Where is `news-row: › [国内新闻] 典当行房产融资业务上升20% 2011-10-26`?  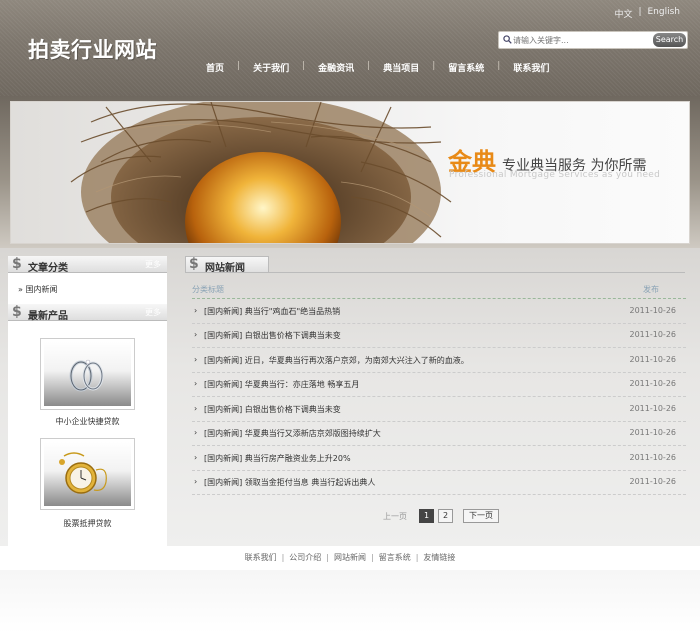 news-row: › [国内新闻] 典当行房产融资业务上升20% 2011-10-26 is located at coordinates (439, 459).